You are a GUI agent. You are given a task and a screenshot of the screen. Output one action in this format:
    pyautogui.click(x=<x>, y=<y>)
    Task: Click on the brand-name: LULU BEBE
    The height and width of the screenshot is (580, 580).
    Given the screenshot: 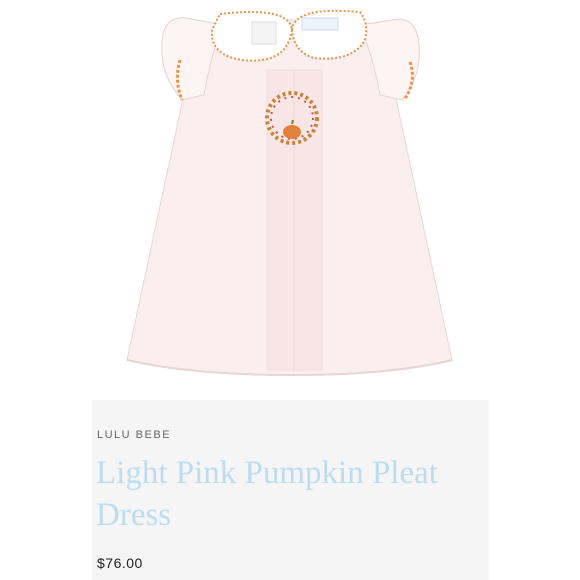 What is the action you would take?
    pyautogui.click(x=134, y=435)
    